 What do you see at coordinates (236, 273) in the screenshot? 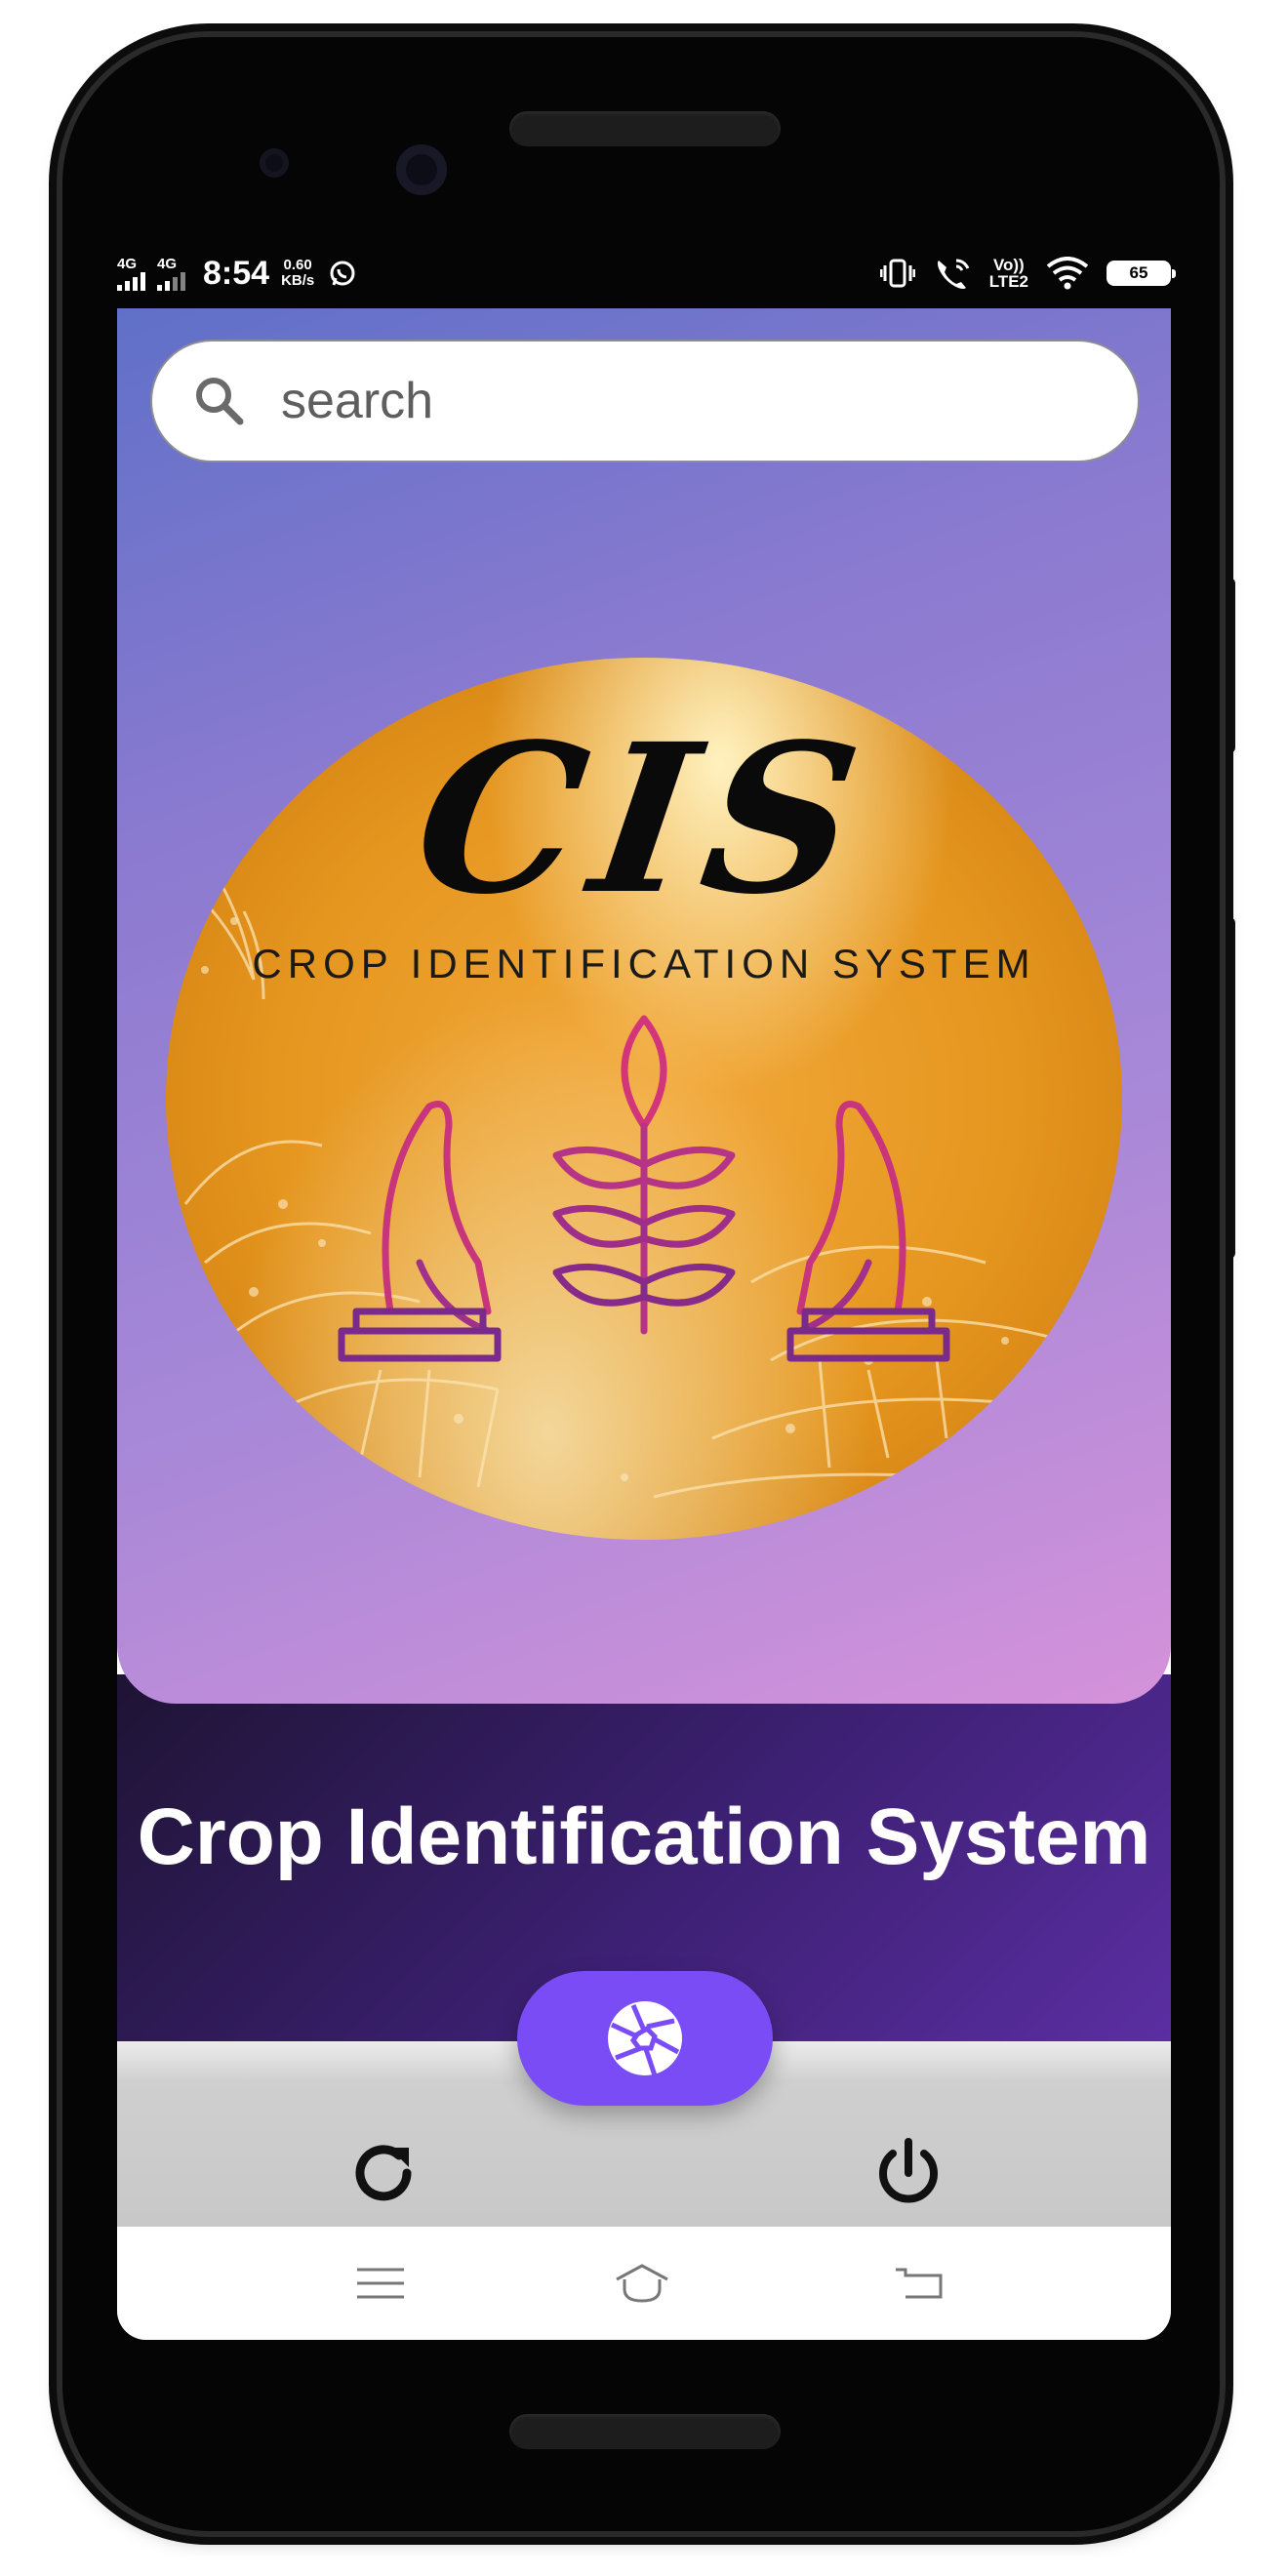
I see `status-time: 8:54` at bounding box center [236, 273].